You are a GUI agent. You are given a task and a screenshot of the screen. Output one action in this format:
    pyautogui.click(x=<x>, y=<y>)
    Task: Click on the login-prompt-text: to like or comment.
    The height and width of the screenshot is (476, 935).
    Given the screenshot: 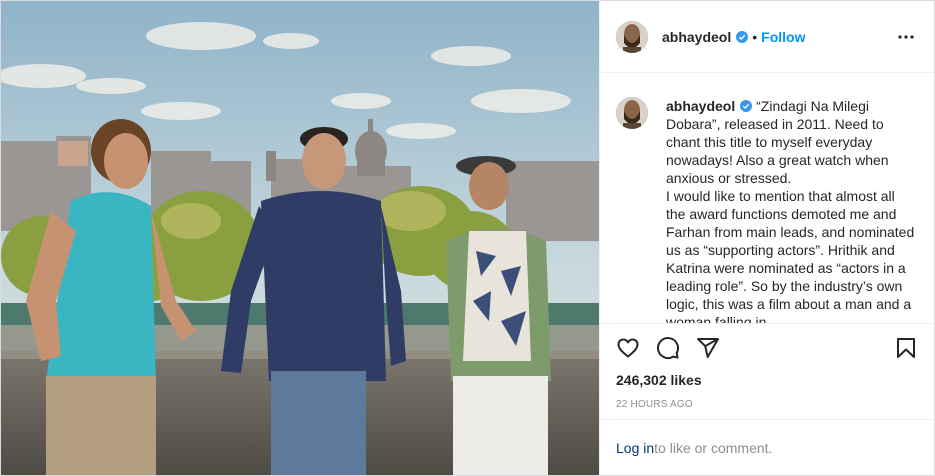 What is the action you would take?
    pyautogui.click(x=713, y=447)
    